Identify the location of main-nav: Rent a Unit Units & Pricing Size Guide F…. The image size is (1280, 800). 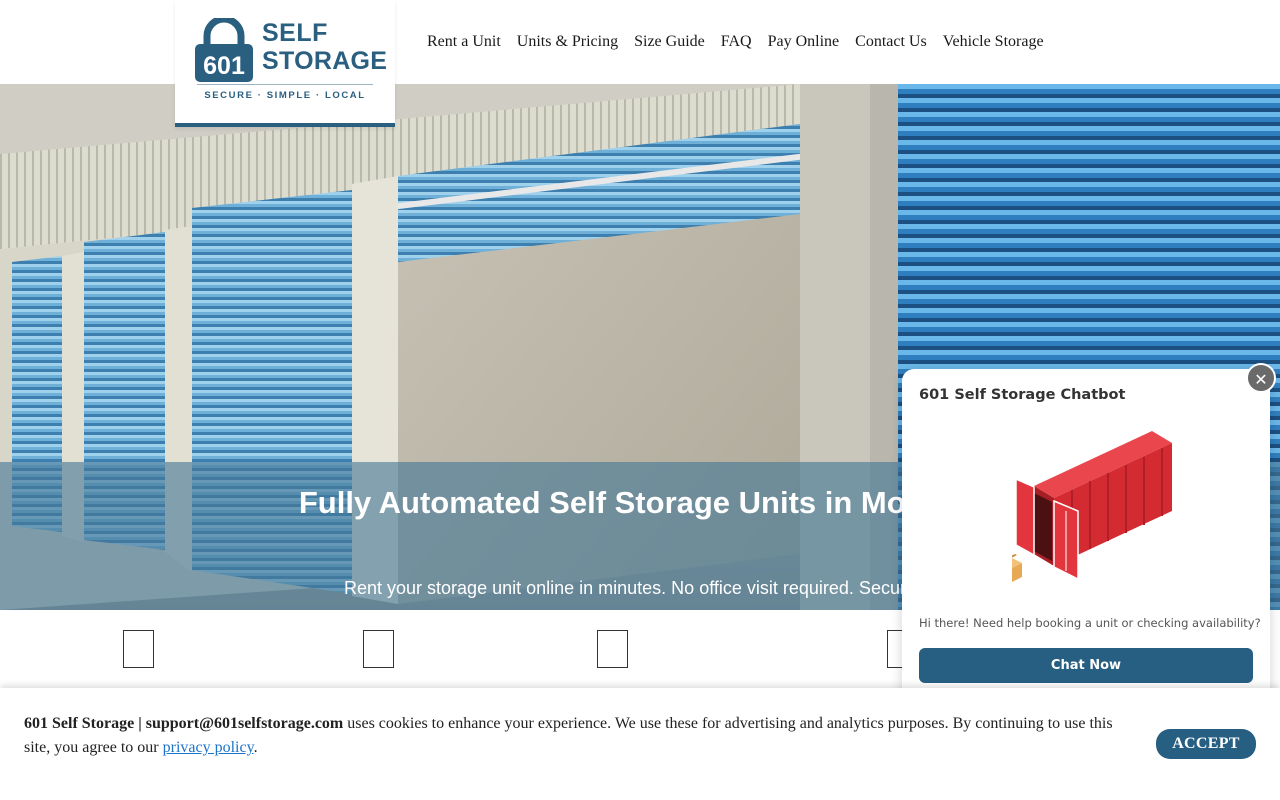
(735, 42).